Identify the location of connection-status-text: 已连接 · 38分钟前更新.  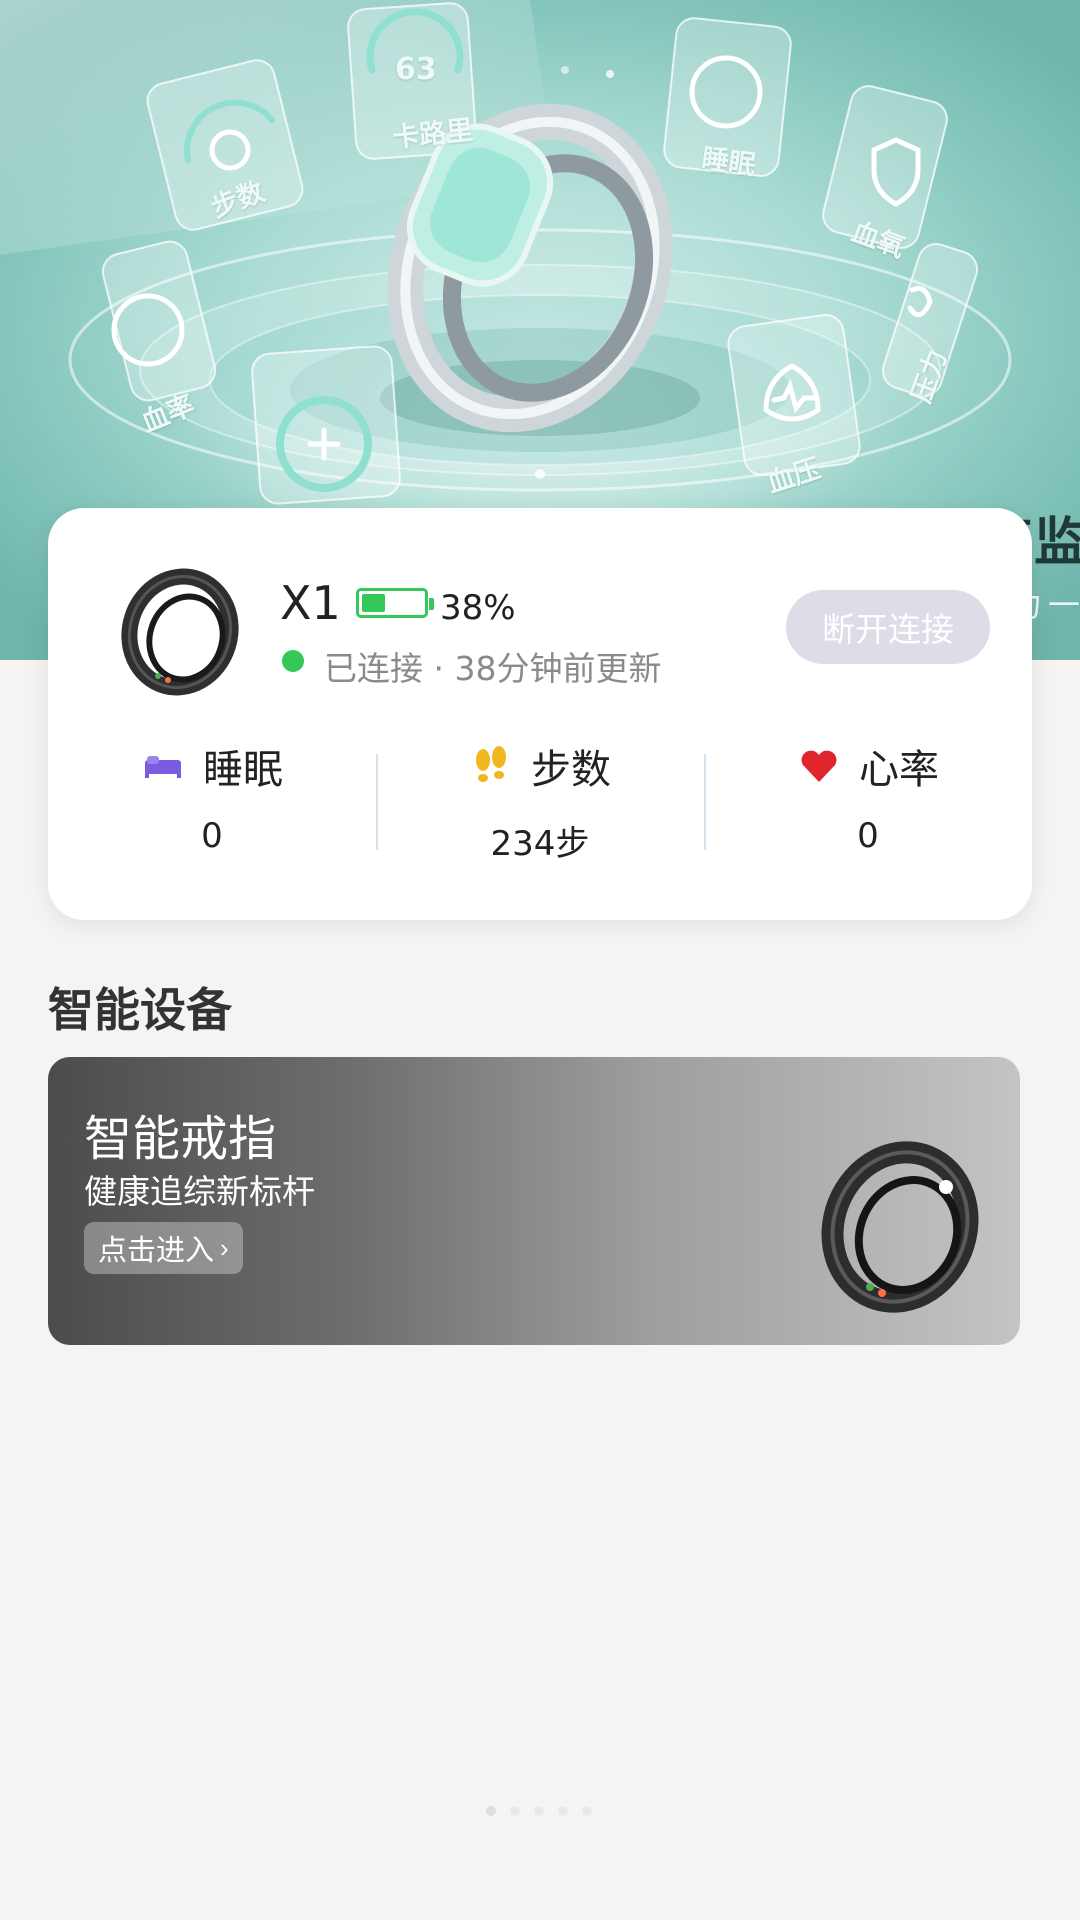
(493, 668).